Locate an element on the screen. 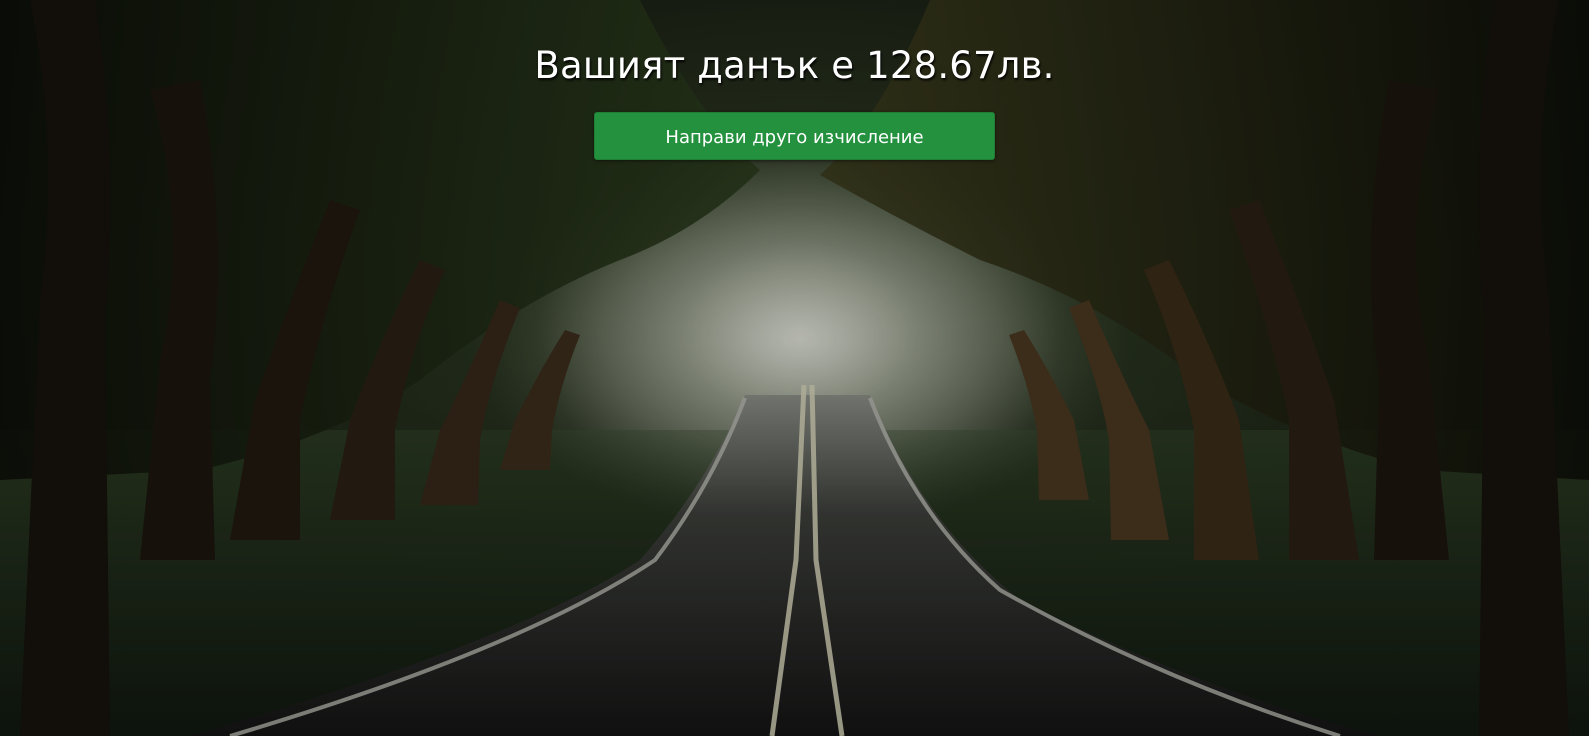 The height and width of the screenshot is (736, 1589). recalculate-button: Направи друго изчисление is located at coordinates (794, 136).